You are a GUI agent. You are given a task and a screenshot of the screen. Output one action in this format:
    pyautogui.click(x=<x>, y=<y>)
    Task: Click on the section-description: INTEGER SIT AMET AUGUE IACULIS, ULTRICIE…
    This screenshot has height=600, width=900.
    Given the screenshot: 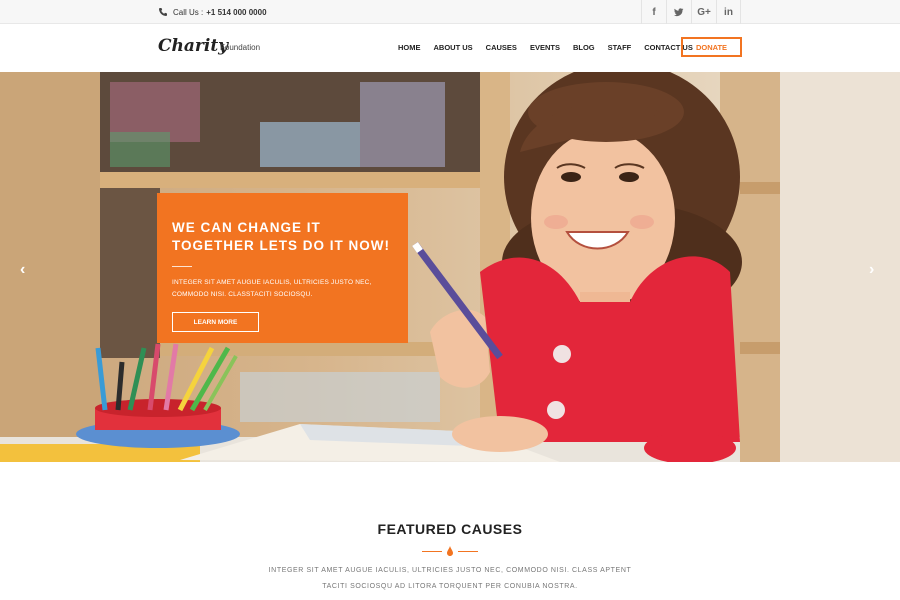 What is the action you would take?
    pyautogui.click(x=450, y=579)
    